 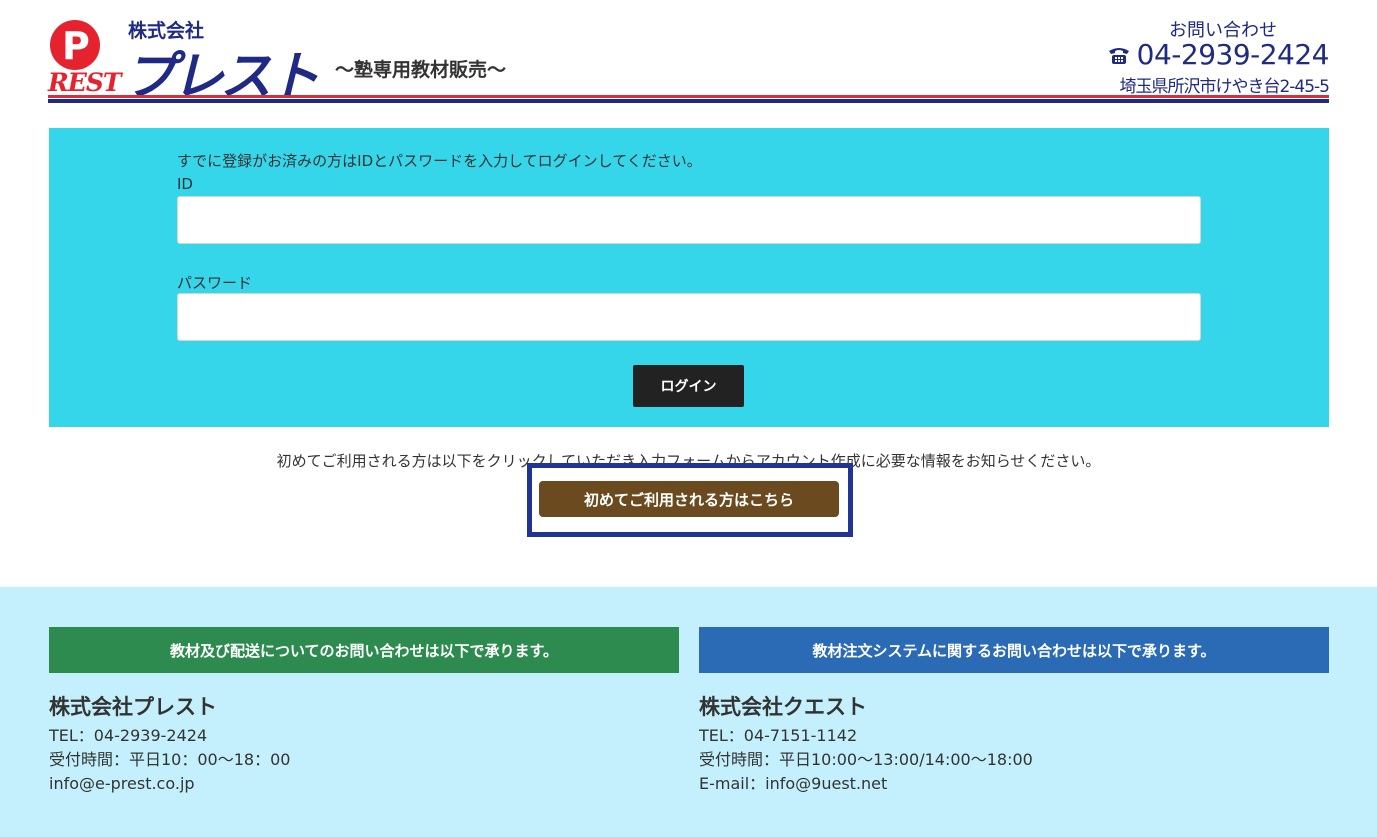 What do you see at coordinates (421, 70) in the screenshot?
I see `site-tagline: 〜塾専用教材販売〜` at bounding box center [421, 70].